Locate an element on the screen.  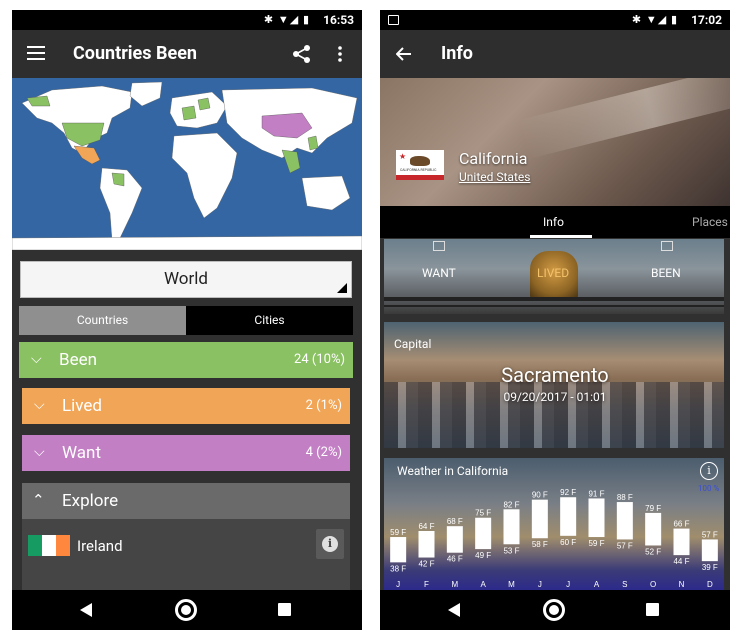
weather-title: Weather in California is located at coordinates (453, 471).